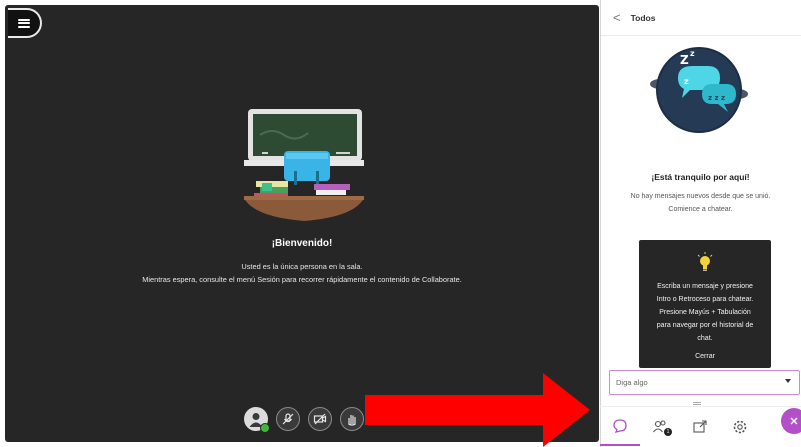 This screenshot has height=447, width=801. Describe the element at coordinates (716, 98) in the screenshot. I see `svg-text: z z z` at that location.